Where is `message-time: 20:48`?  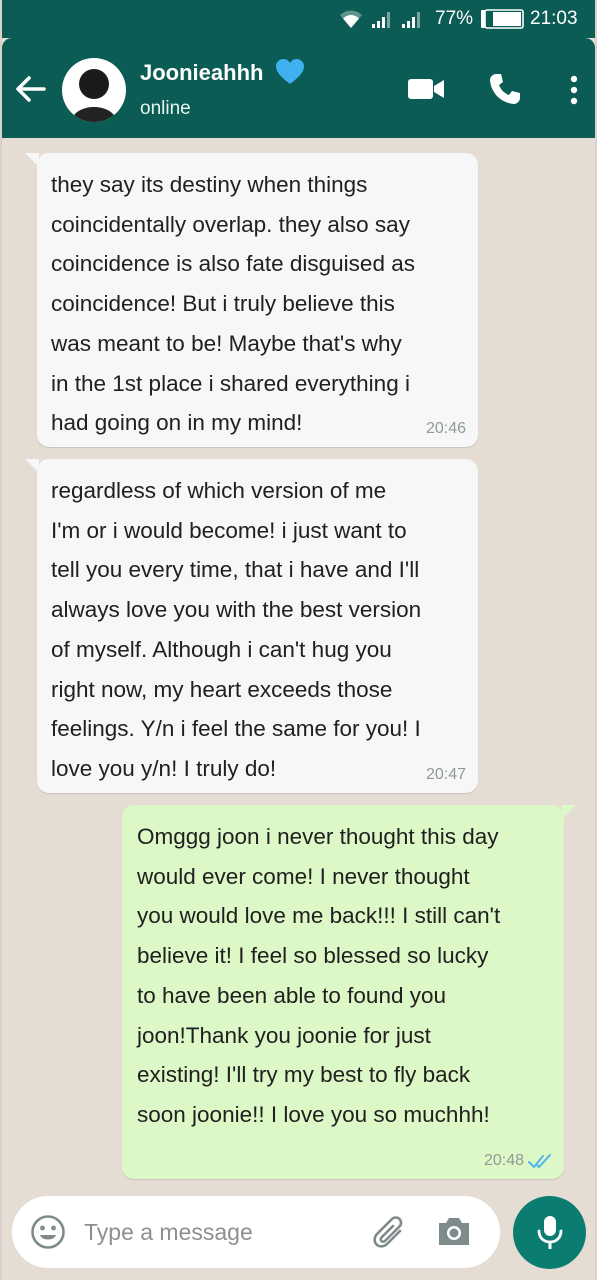 message-time: 20:48 is located at coordinates (503, 1160).